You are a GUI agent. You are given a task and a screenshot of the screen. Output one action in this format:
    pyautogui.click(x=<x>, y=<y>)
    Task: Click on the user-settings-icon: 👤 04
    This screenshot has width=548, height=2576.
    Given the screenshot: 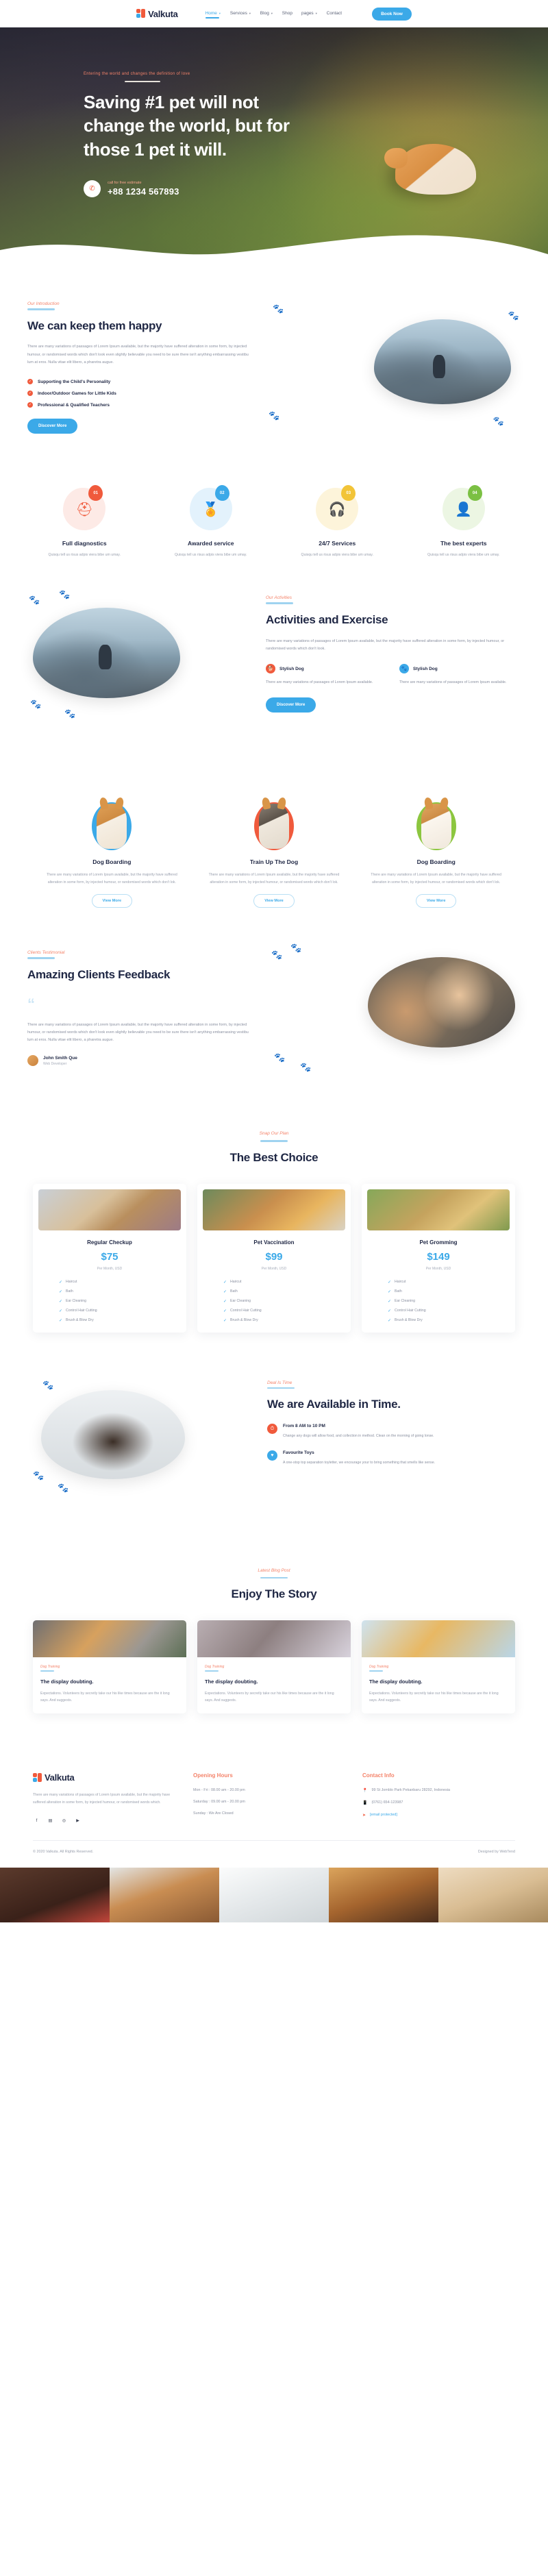 What is the action you would take?
    pyautogui.click(x=463, y=507)
    